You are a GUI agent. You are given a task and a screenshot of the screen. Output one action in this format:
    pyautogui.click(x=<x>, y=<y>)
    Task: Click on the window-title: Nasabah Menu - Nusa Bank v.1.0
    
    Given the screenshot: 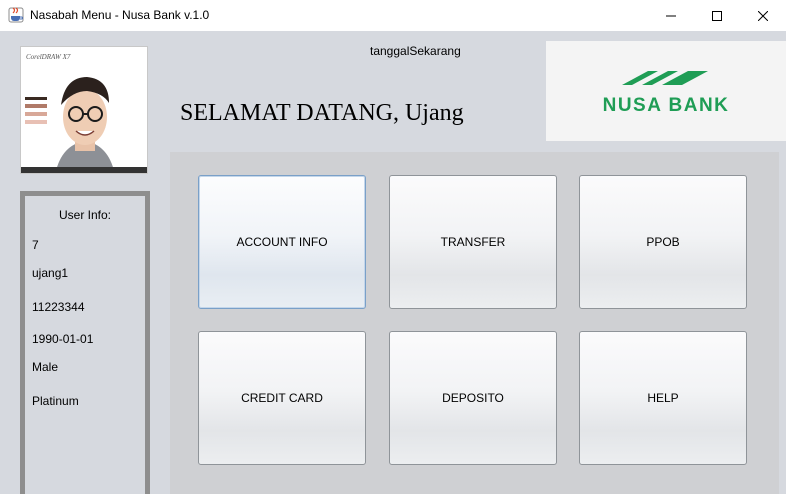 What is the action you would take?
    pyautogui.click(x=120, y=15)
    